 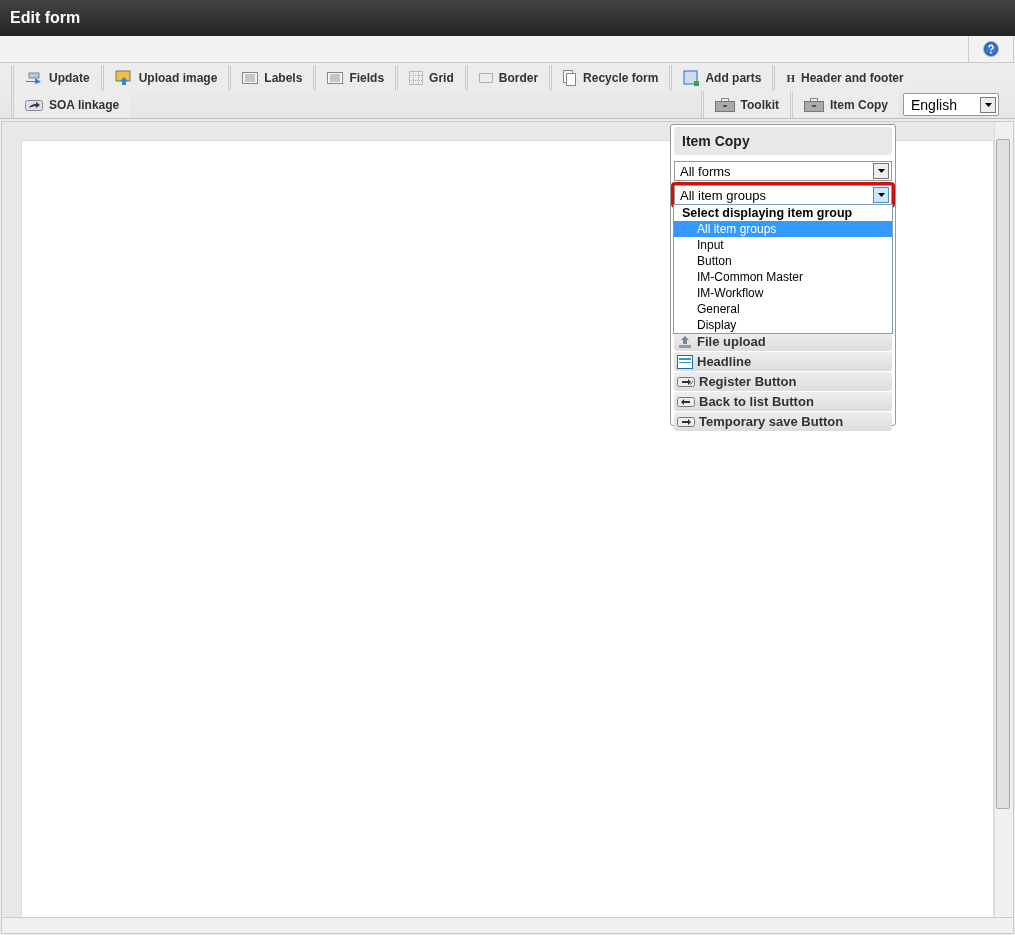 What do you see at coordinates (791, 78) in the screenshot?
I see `header-icon: H` at bounding box center [791, 78].